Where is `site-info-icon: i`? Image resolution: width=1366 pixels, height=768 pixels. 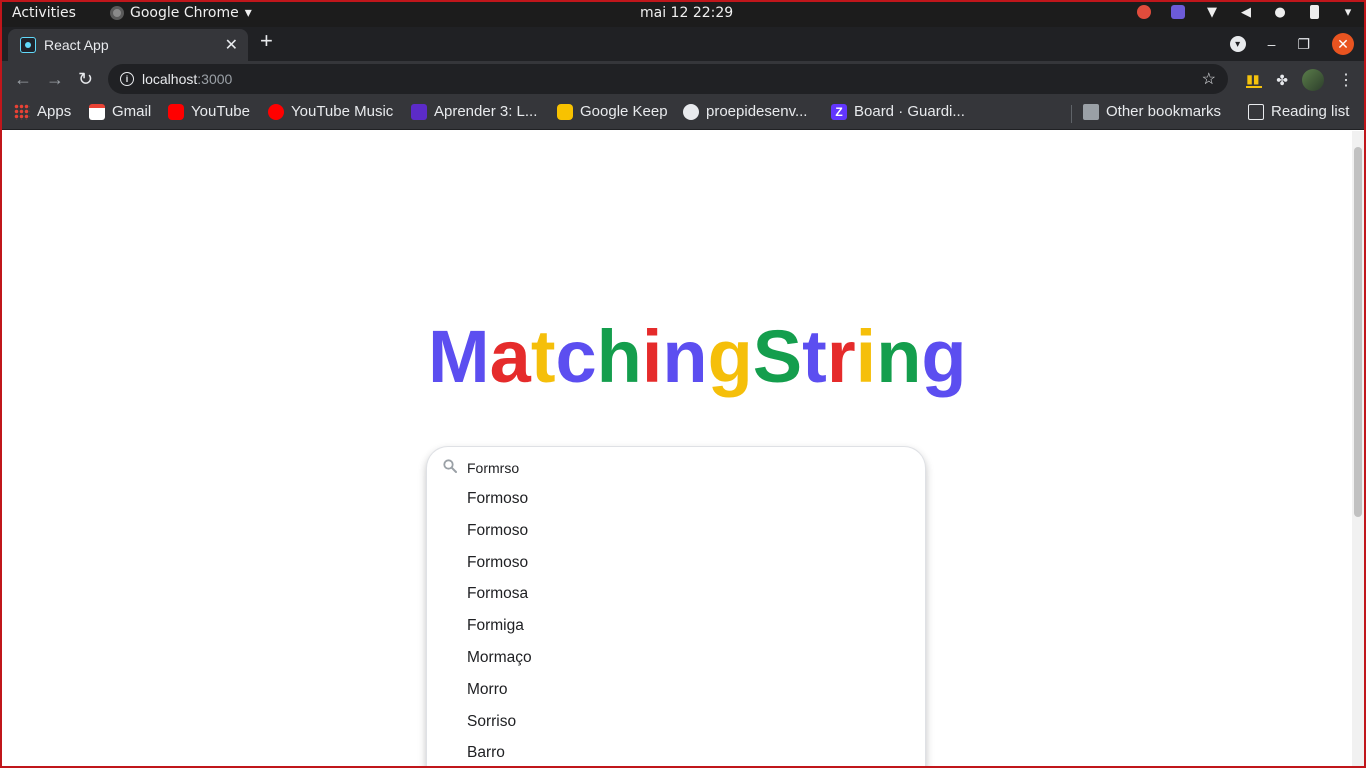
site-info-icon: i is located at coordinates (127, 79).